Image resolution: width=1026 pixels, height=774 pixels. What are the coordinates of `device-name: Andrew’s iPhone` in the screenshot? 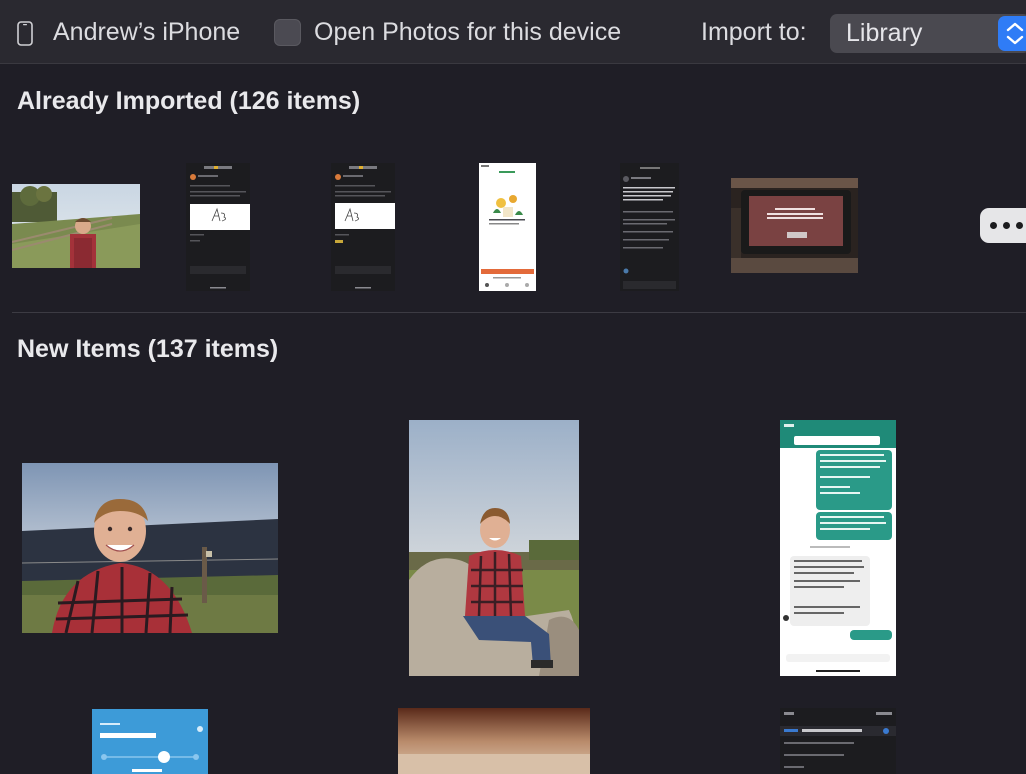 It's located at (147, 32).